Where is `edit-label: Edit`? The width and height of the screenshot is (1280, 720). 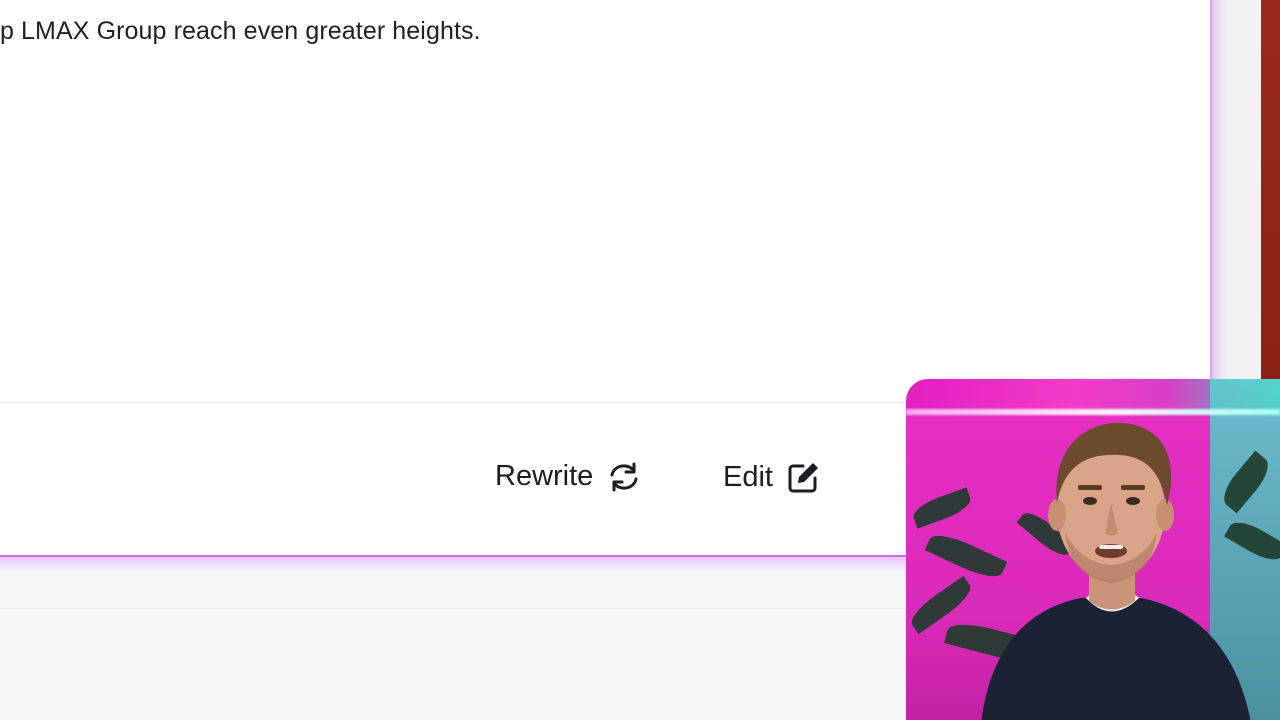 edit-label: Edit is located at coordinates (748, 476).